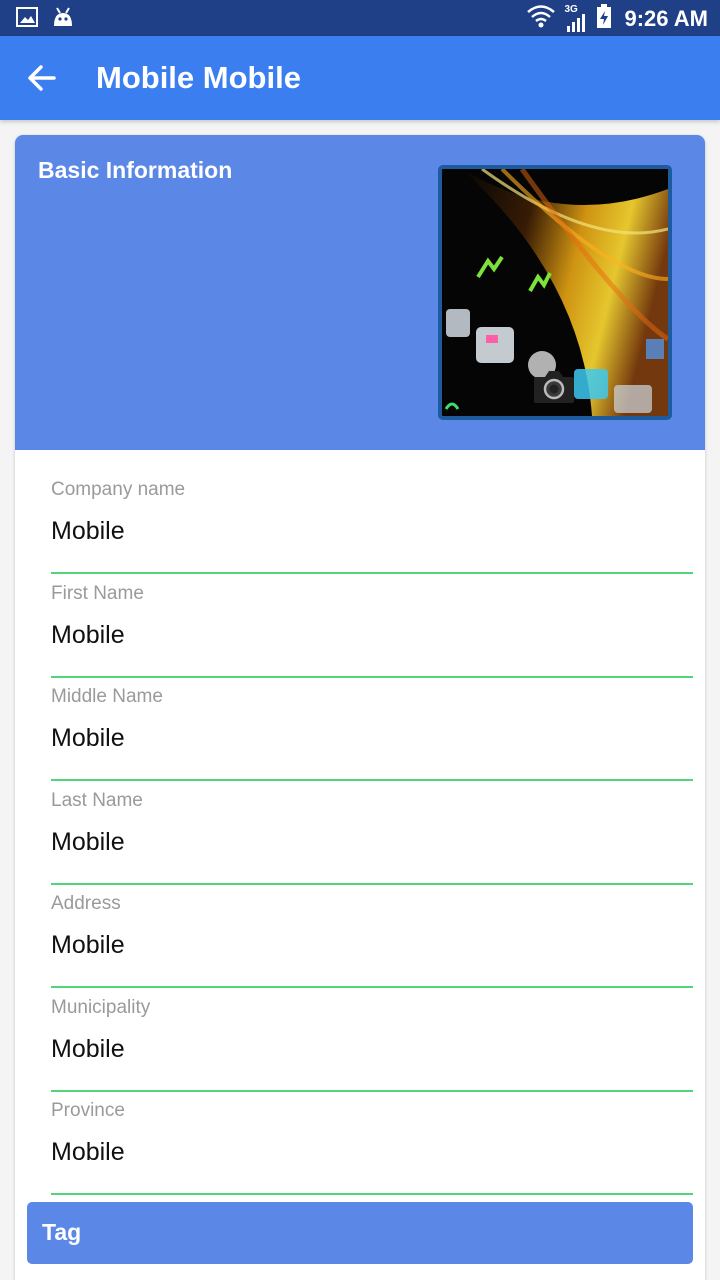 This screenshot has height=1280, width=720. What do you see at coordinates (555, 292) in the screenshot?
I see `profile-photo` at bounding box center [555, 292].